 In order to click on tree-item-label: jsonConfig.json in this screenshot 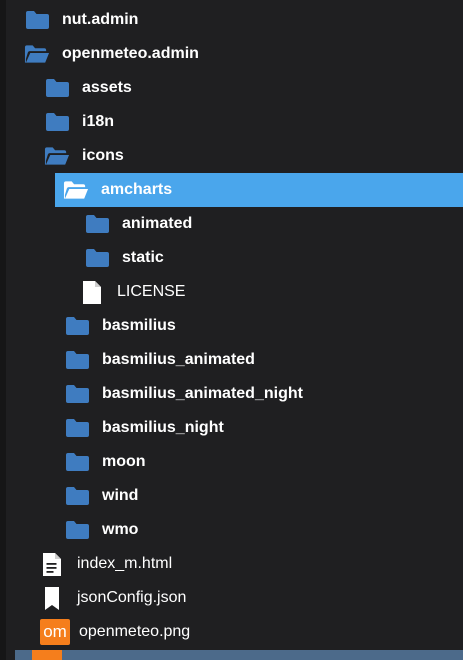, I will do `click(132, 597)`.